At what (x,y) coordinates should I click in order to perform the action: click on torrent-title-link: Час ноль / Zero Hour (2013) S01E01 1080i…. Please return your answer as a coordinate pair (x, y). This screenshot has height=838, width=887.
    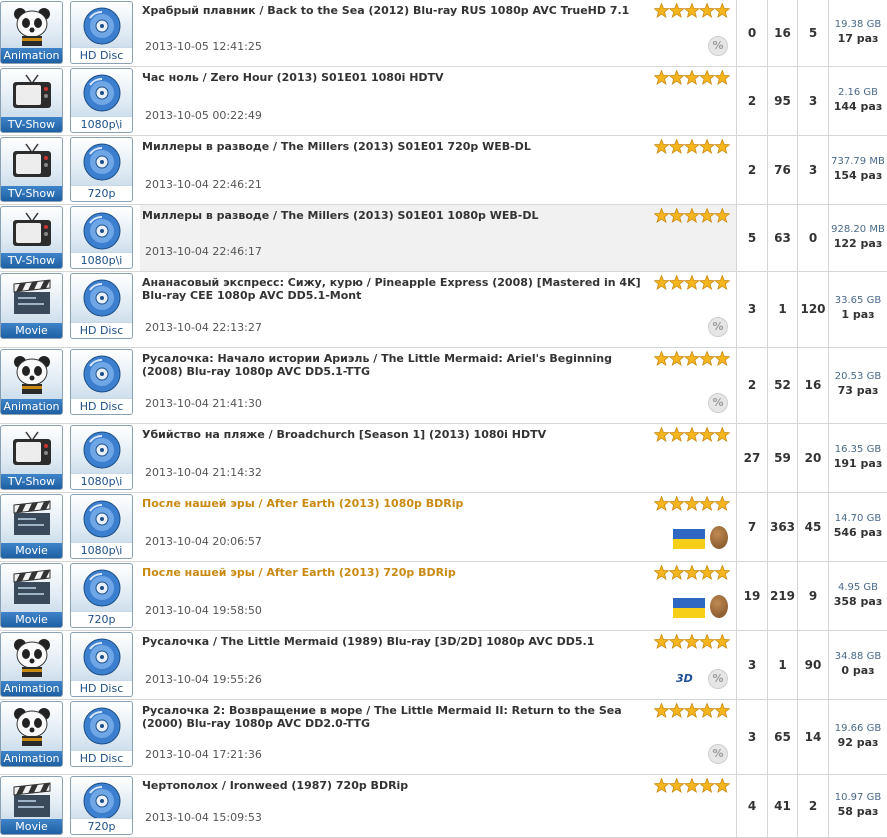
    Looking at the image, I should click on (396, 77).